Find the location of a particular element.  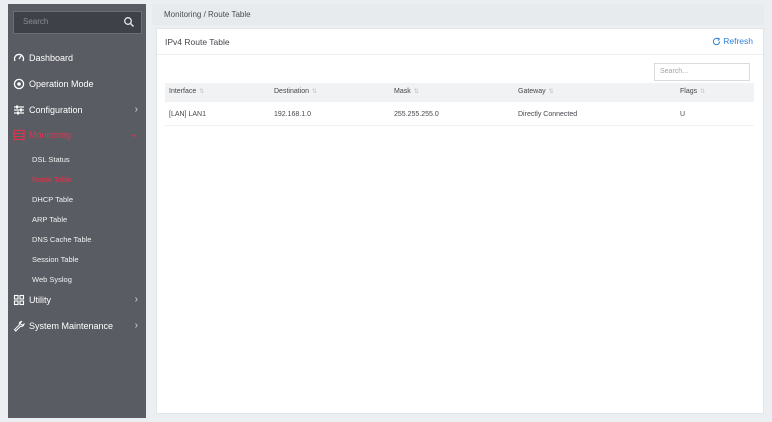

column-header-mask: Mask ⇅ is located at coordinates (406, 91).